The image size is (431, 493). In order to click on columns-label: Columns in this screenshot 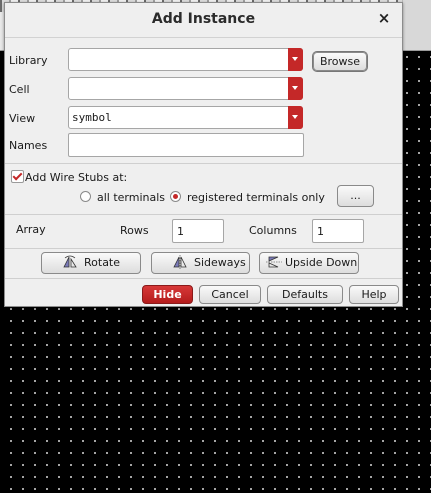, I will do `click(273, 230)`.